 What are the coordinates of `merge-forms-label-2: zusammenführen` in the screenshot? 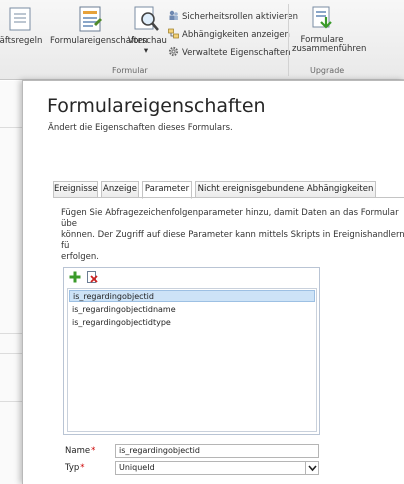 It's located at (329, 49).